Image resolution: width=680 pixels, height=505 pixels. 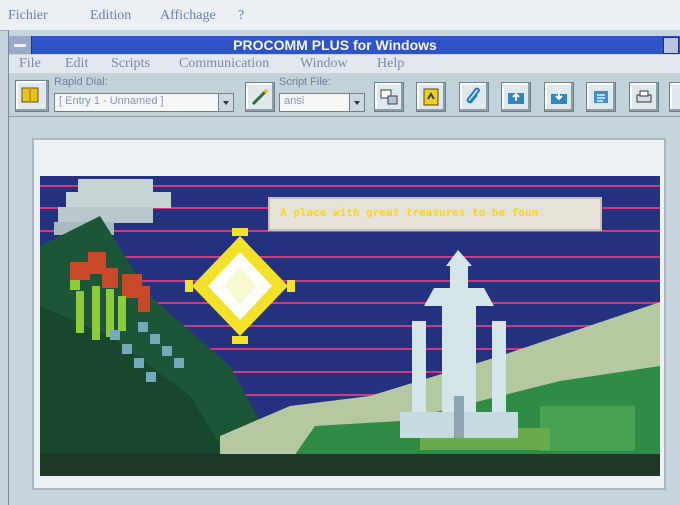 What do you see at coordinates (409, 212) in the screenshot?
I see `banner-text: A place with great treasures to be foun` at bounding box center [409, 212].